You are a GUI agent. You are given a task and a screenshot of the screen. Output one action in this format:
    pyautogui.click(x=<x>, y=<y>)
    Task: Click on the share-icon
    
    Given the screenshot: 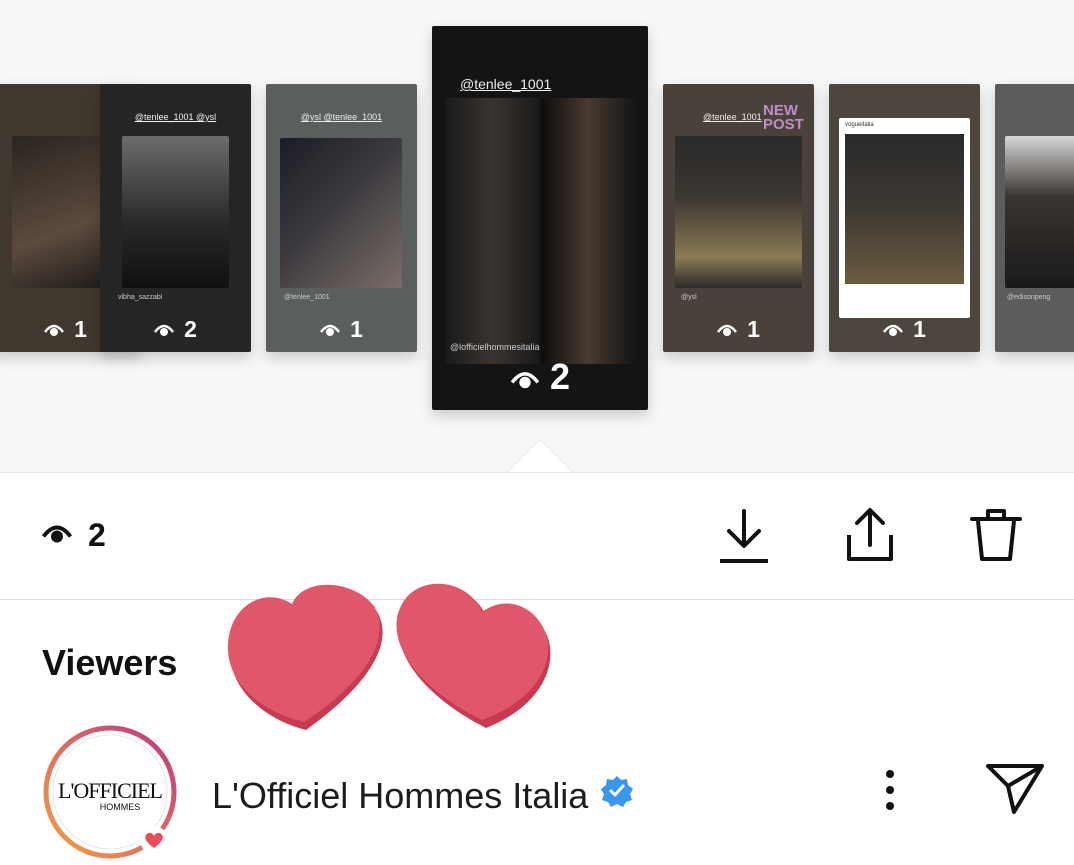 What is the action you would take?
    pyautogui.click(x=870, y=537)
    